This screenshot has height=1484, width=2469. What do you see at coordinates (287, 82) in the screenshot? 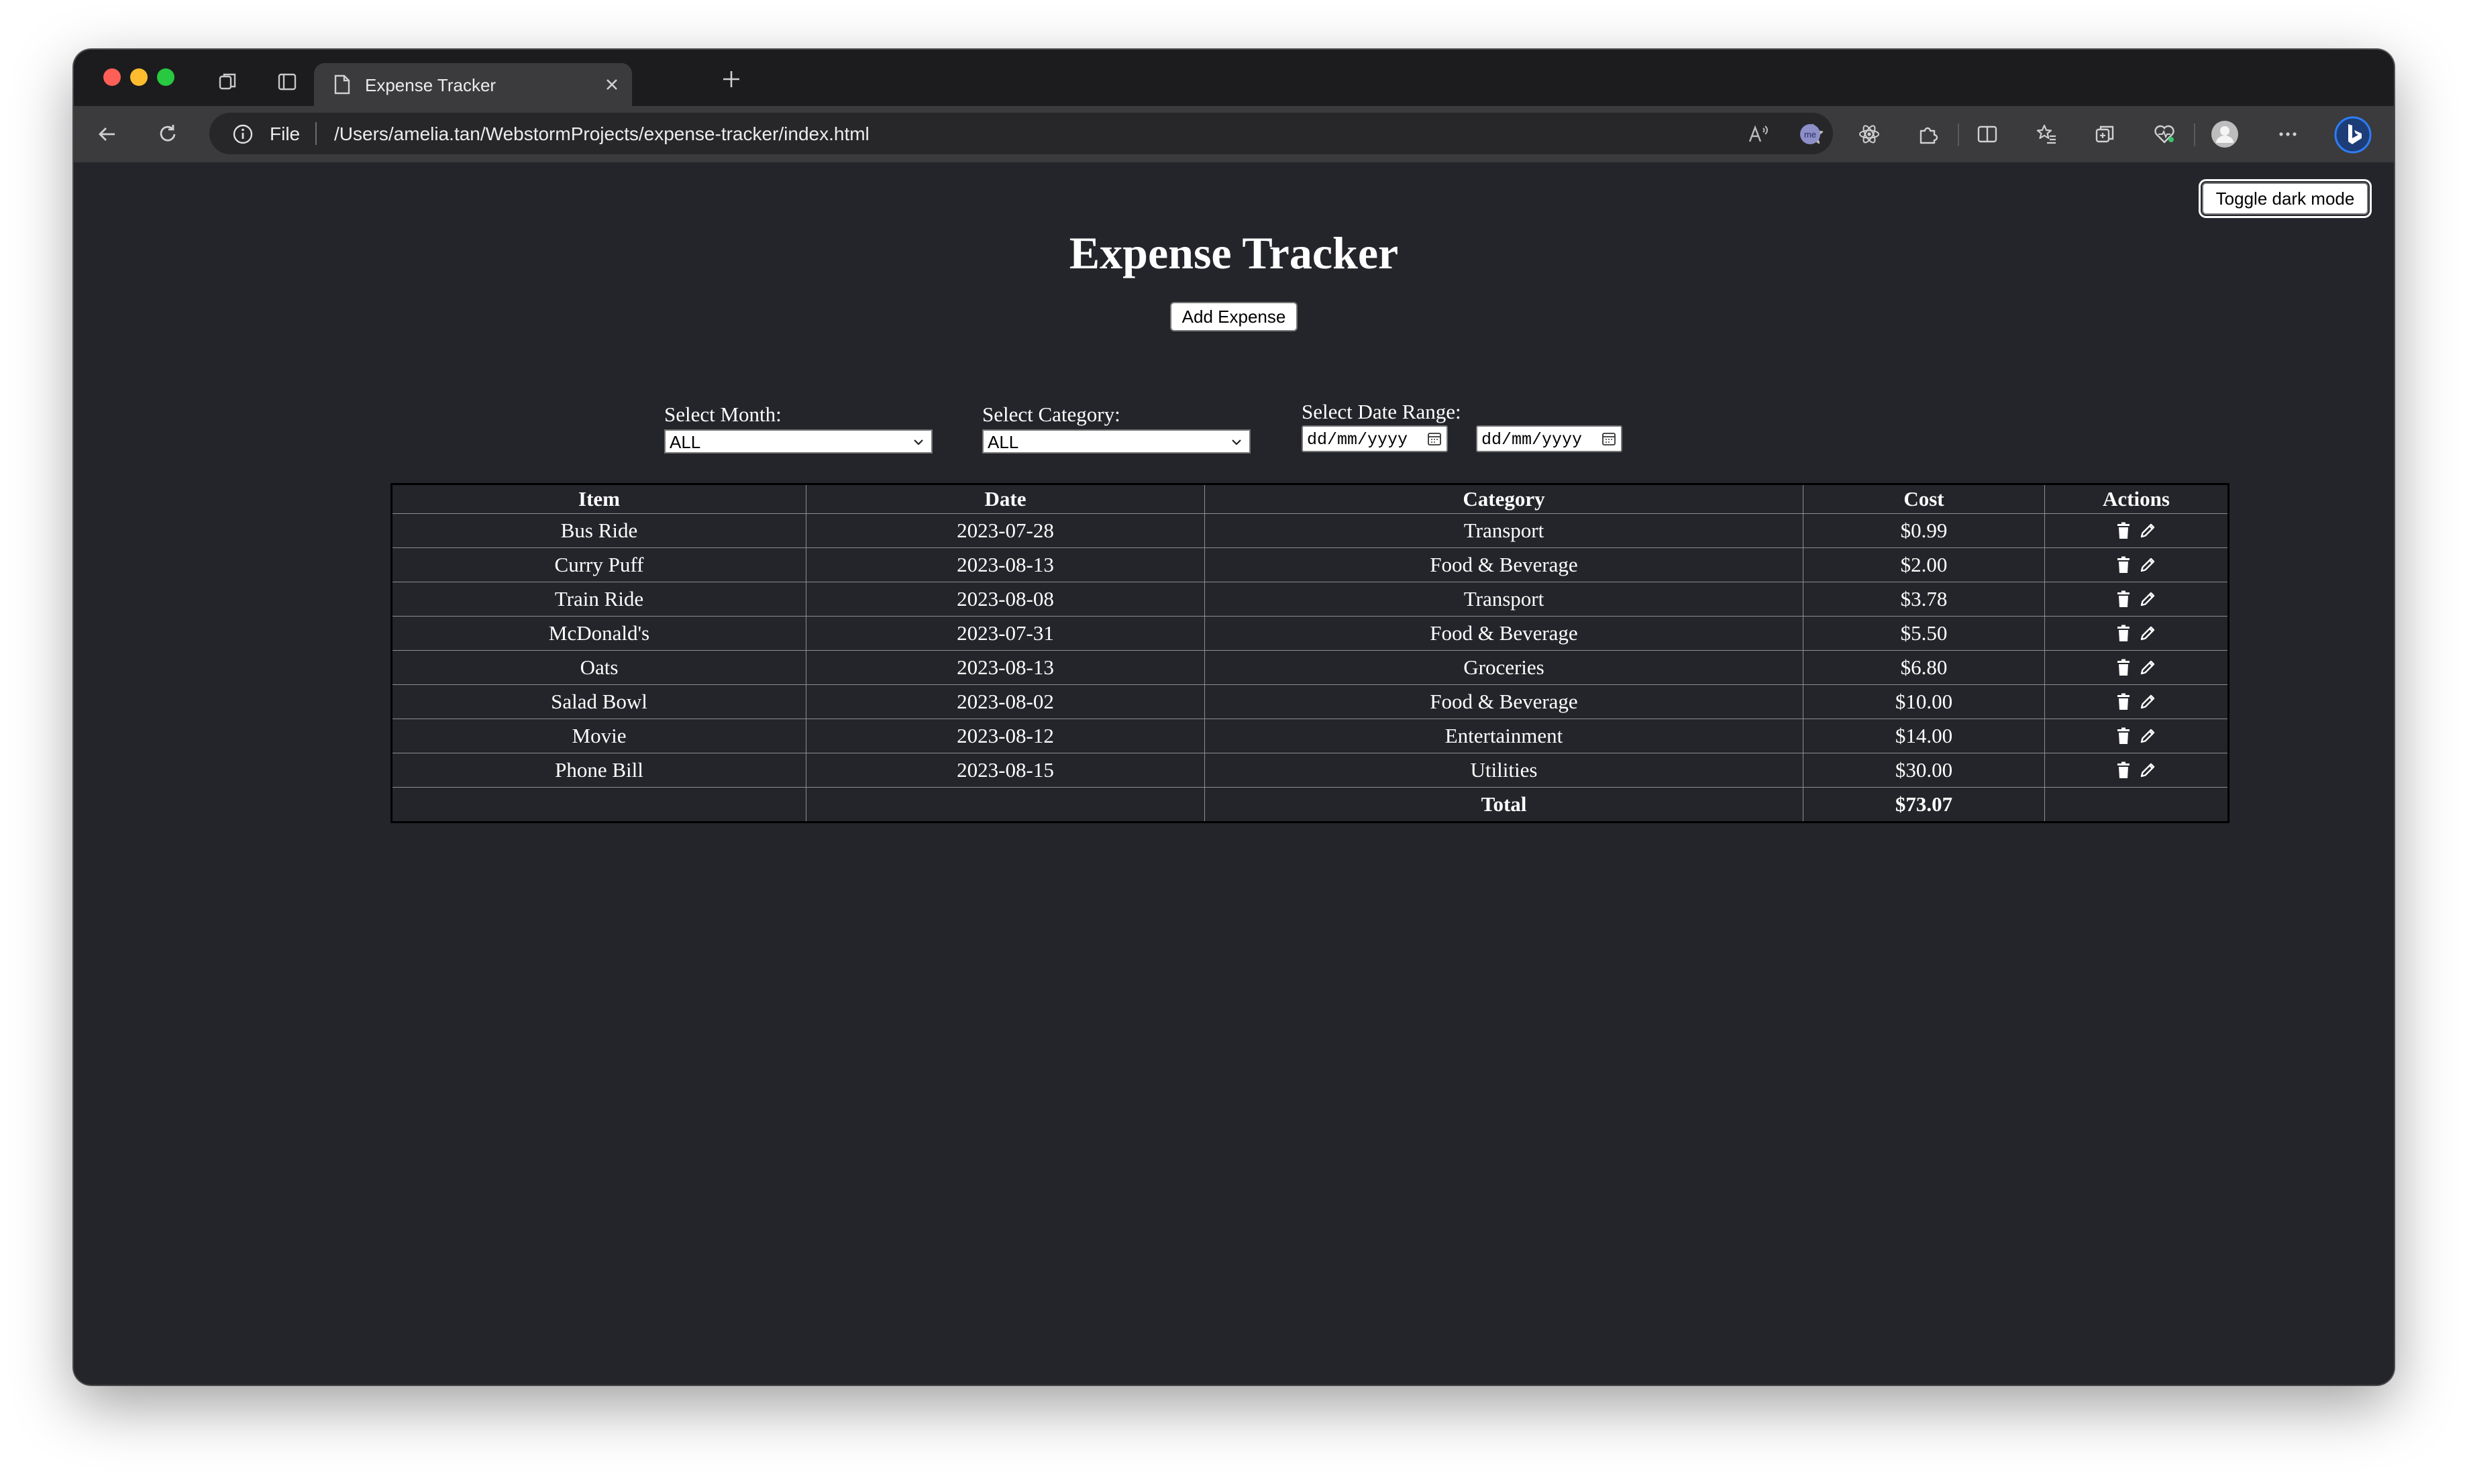
I see `tab-actions-icon` at bounding box center [287, 82].